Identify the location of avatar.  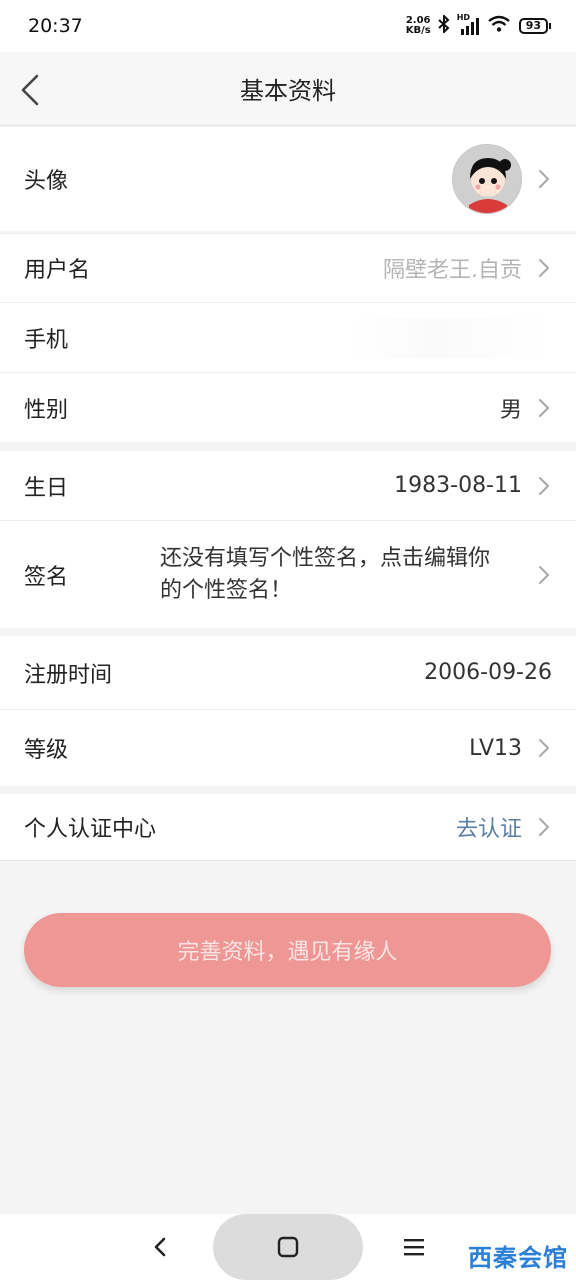
(487, 179).